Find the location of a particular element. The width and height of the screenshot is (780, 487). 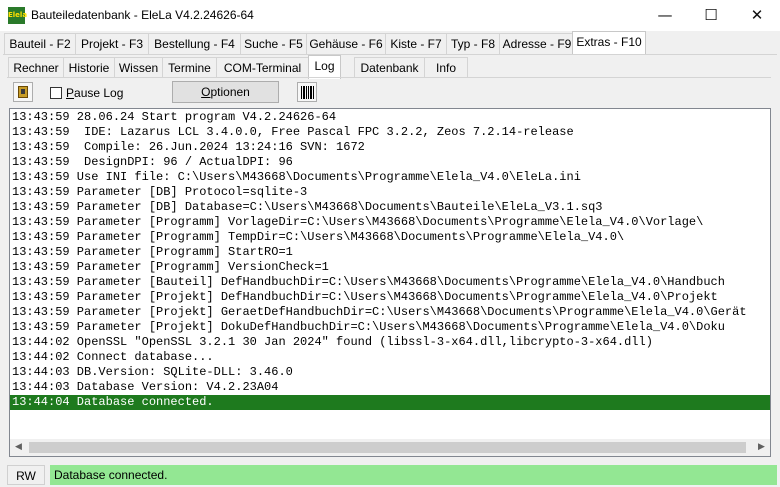

status-bar: RW Database connected. is located at coordinates (390, 474).